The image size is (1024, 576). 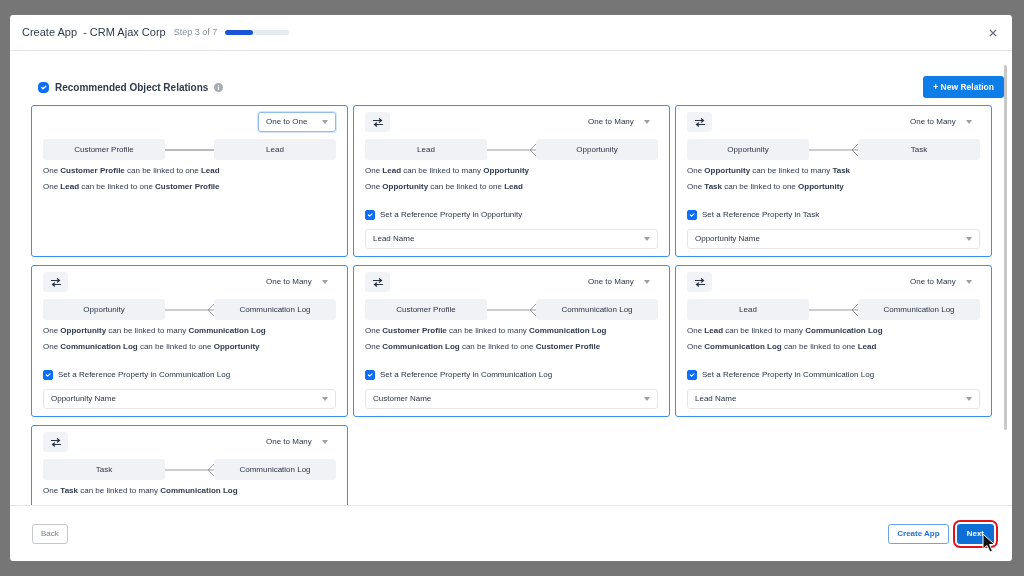 What do you see at coordinates (785, 331) in the screenshot?
I see `relation-description: One Lead can be linked to many Communication Log` at bounding box center [785, 331].